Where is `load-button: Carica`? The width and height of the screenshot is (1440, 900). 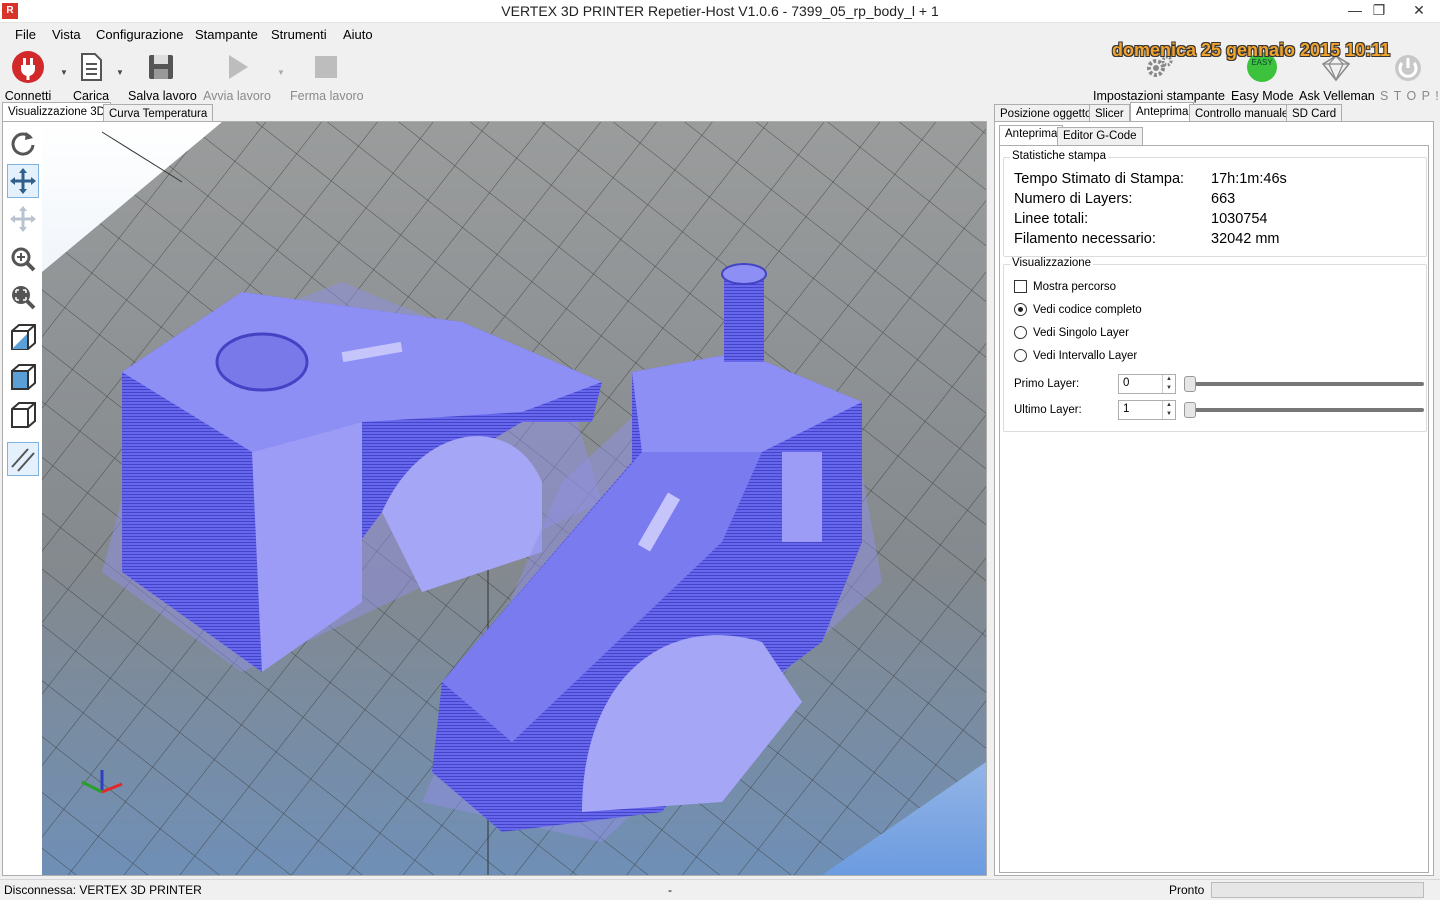
load-button: Carica is located at coordinates (91, 76).